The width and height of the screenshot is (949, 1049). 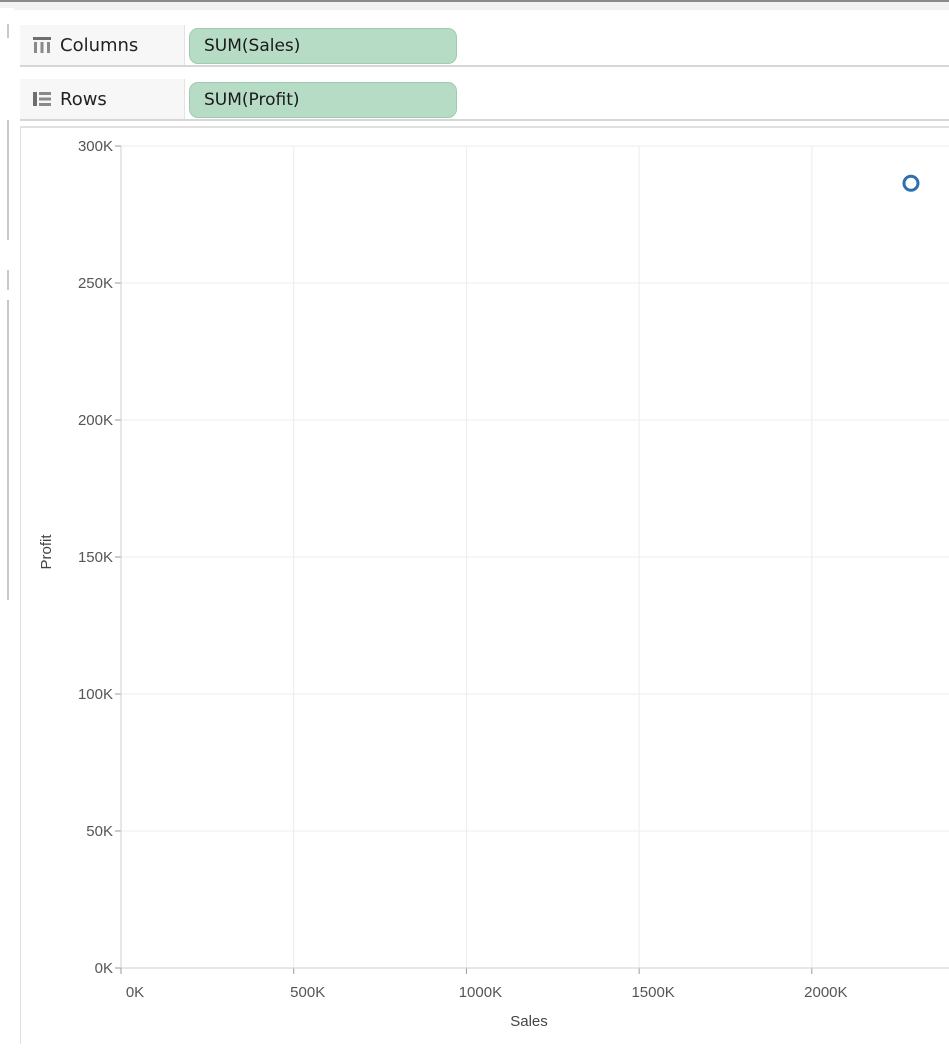 What do you see at coordinates (95, 146) in the screenshot?
I see `y-tick-label: 300K` at bounding box center [95, 146].